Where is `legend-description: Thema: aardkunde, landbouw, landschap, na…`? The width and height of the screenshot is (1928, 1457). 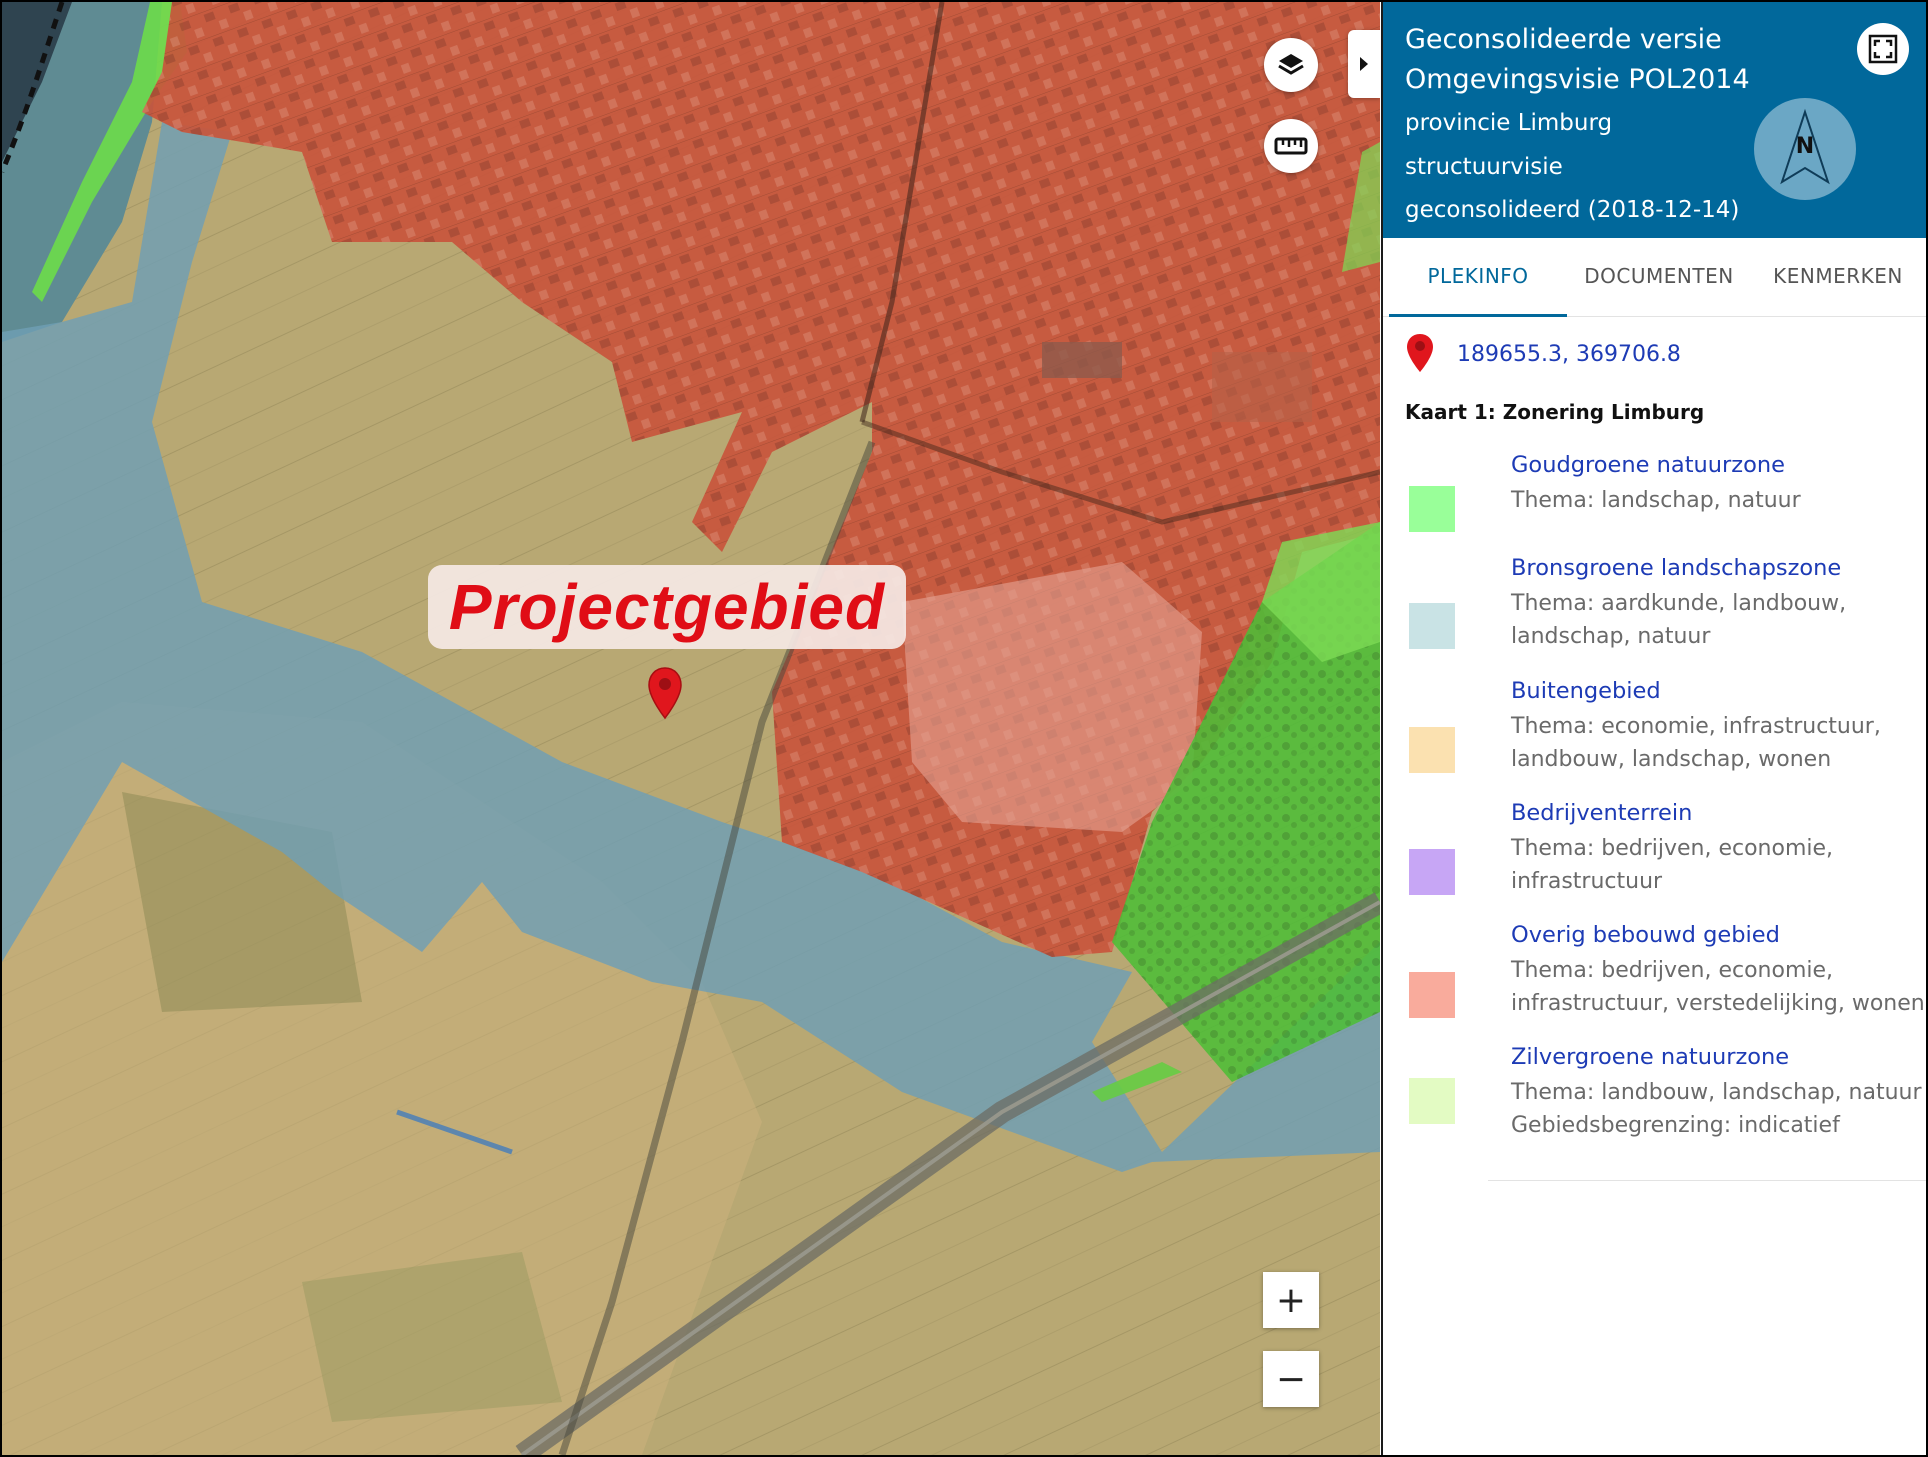
legend-description: Thema: aardkunde, landbouw, landschap, na… is located at coordinates (1718, 620).